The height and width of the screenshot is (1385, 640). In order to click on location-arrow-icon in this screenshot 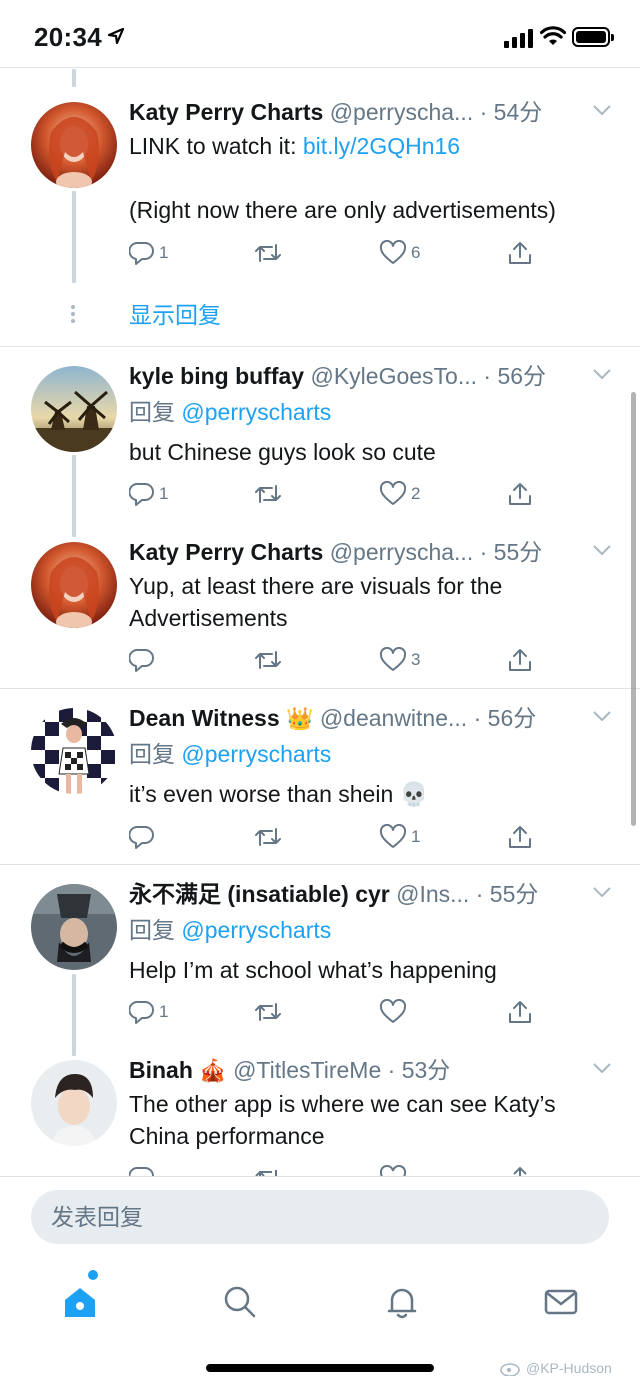, I will do `click(116, 36)`.